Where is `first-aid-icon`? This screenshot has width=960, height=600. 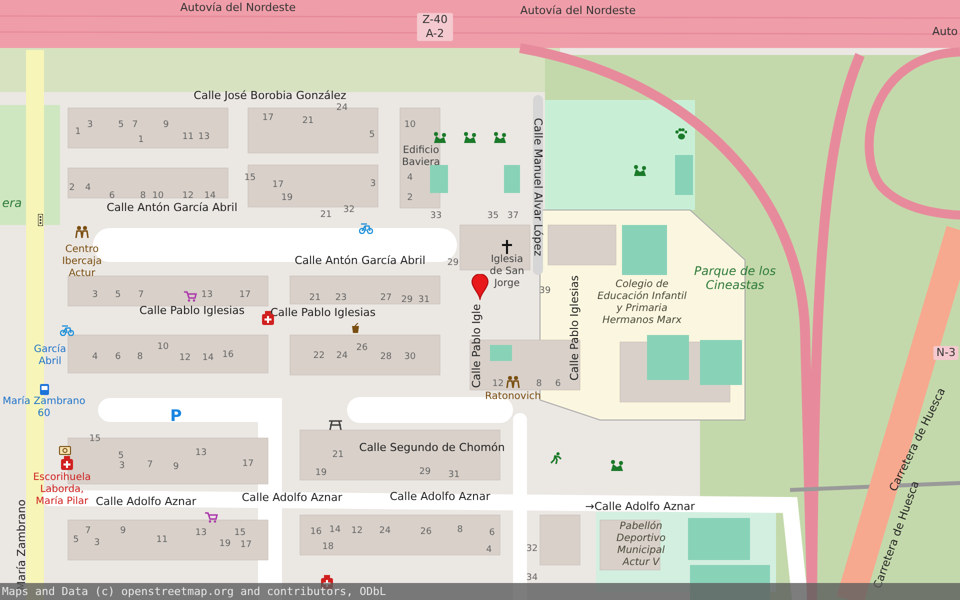 first-aid-icon is located at coordinates (67, 463).